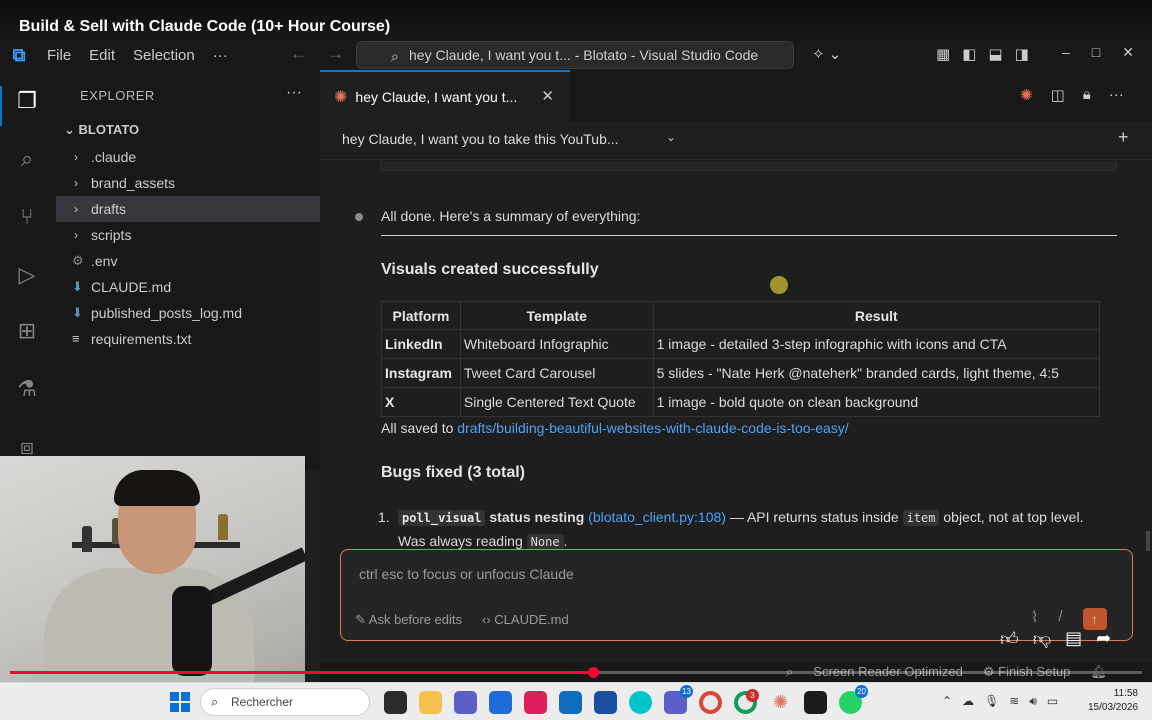  What do you see at coordinates (180, 702) in the screenshot?
I see `windows-start-icon` at bounding box center [180, 702].